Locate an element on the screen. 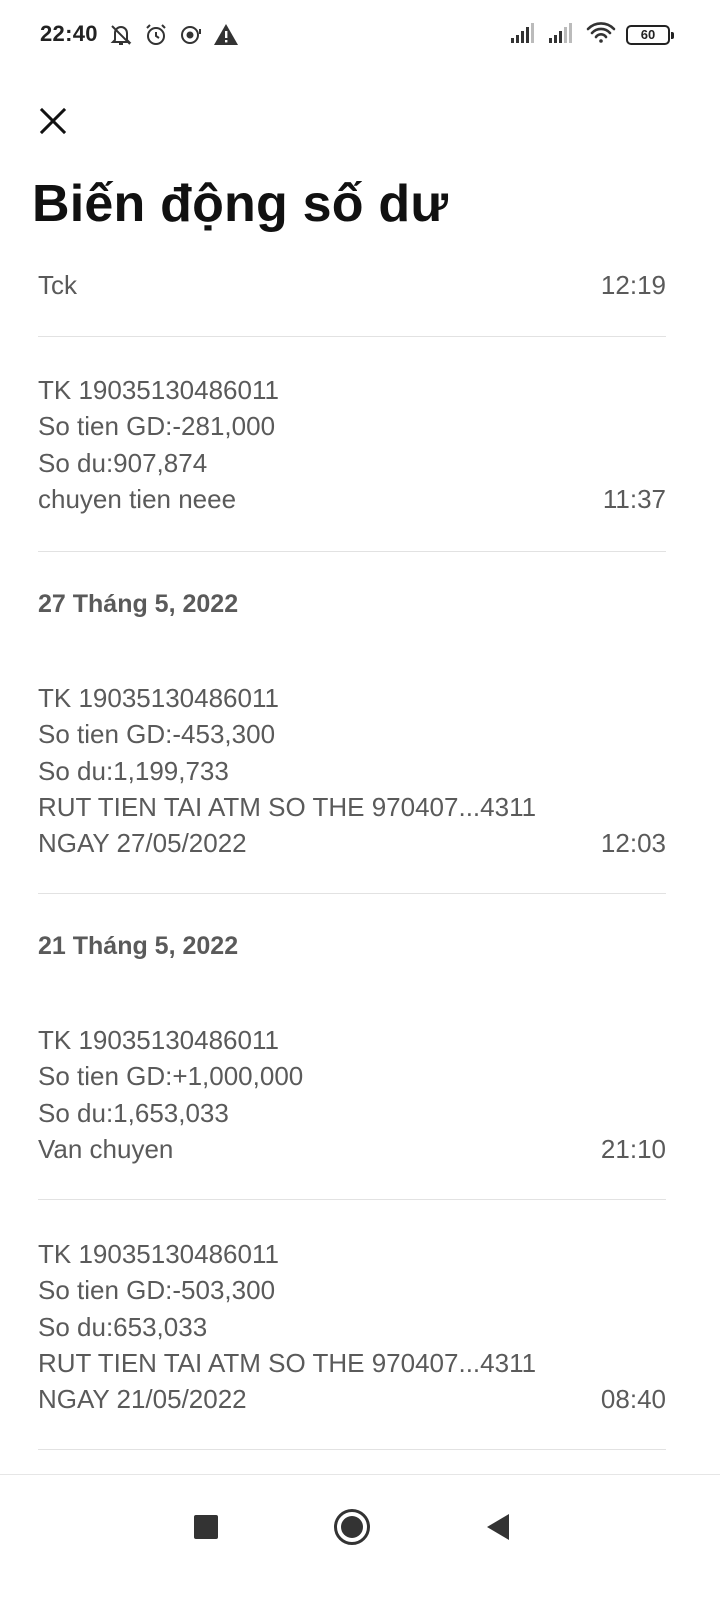 Image resolution: width=720 pixels, height=1600 pixels. message-time: 12:03 is located at coordinates (633, 843).